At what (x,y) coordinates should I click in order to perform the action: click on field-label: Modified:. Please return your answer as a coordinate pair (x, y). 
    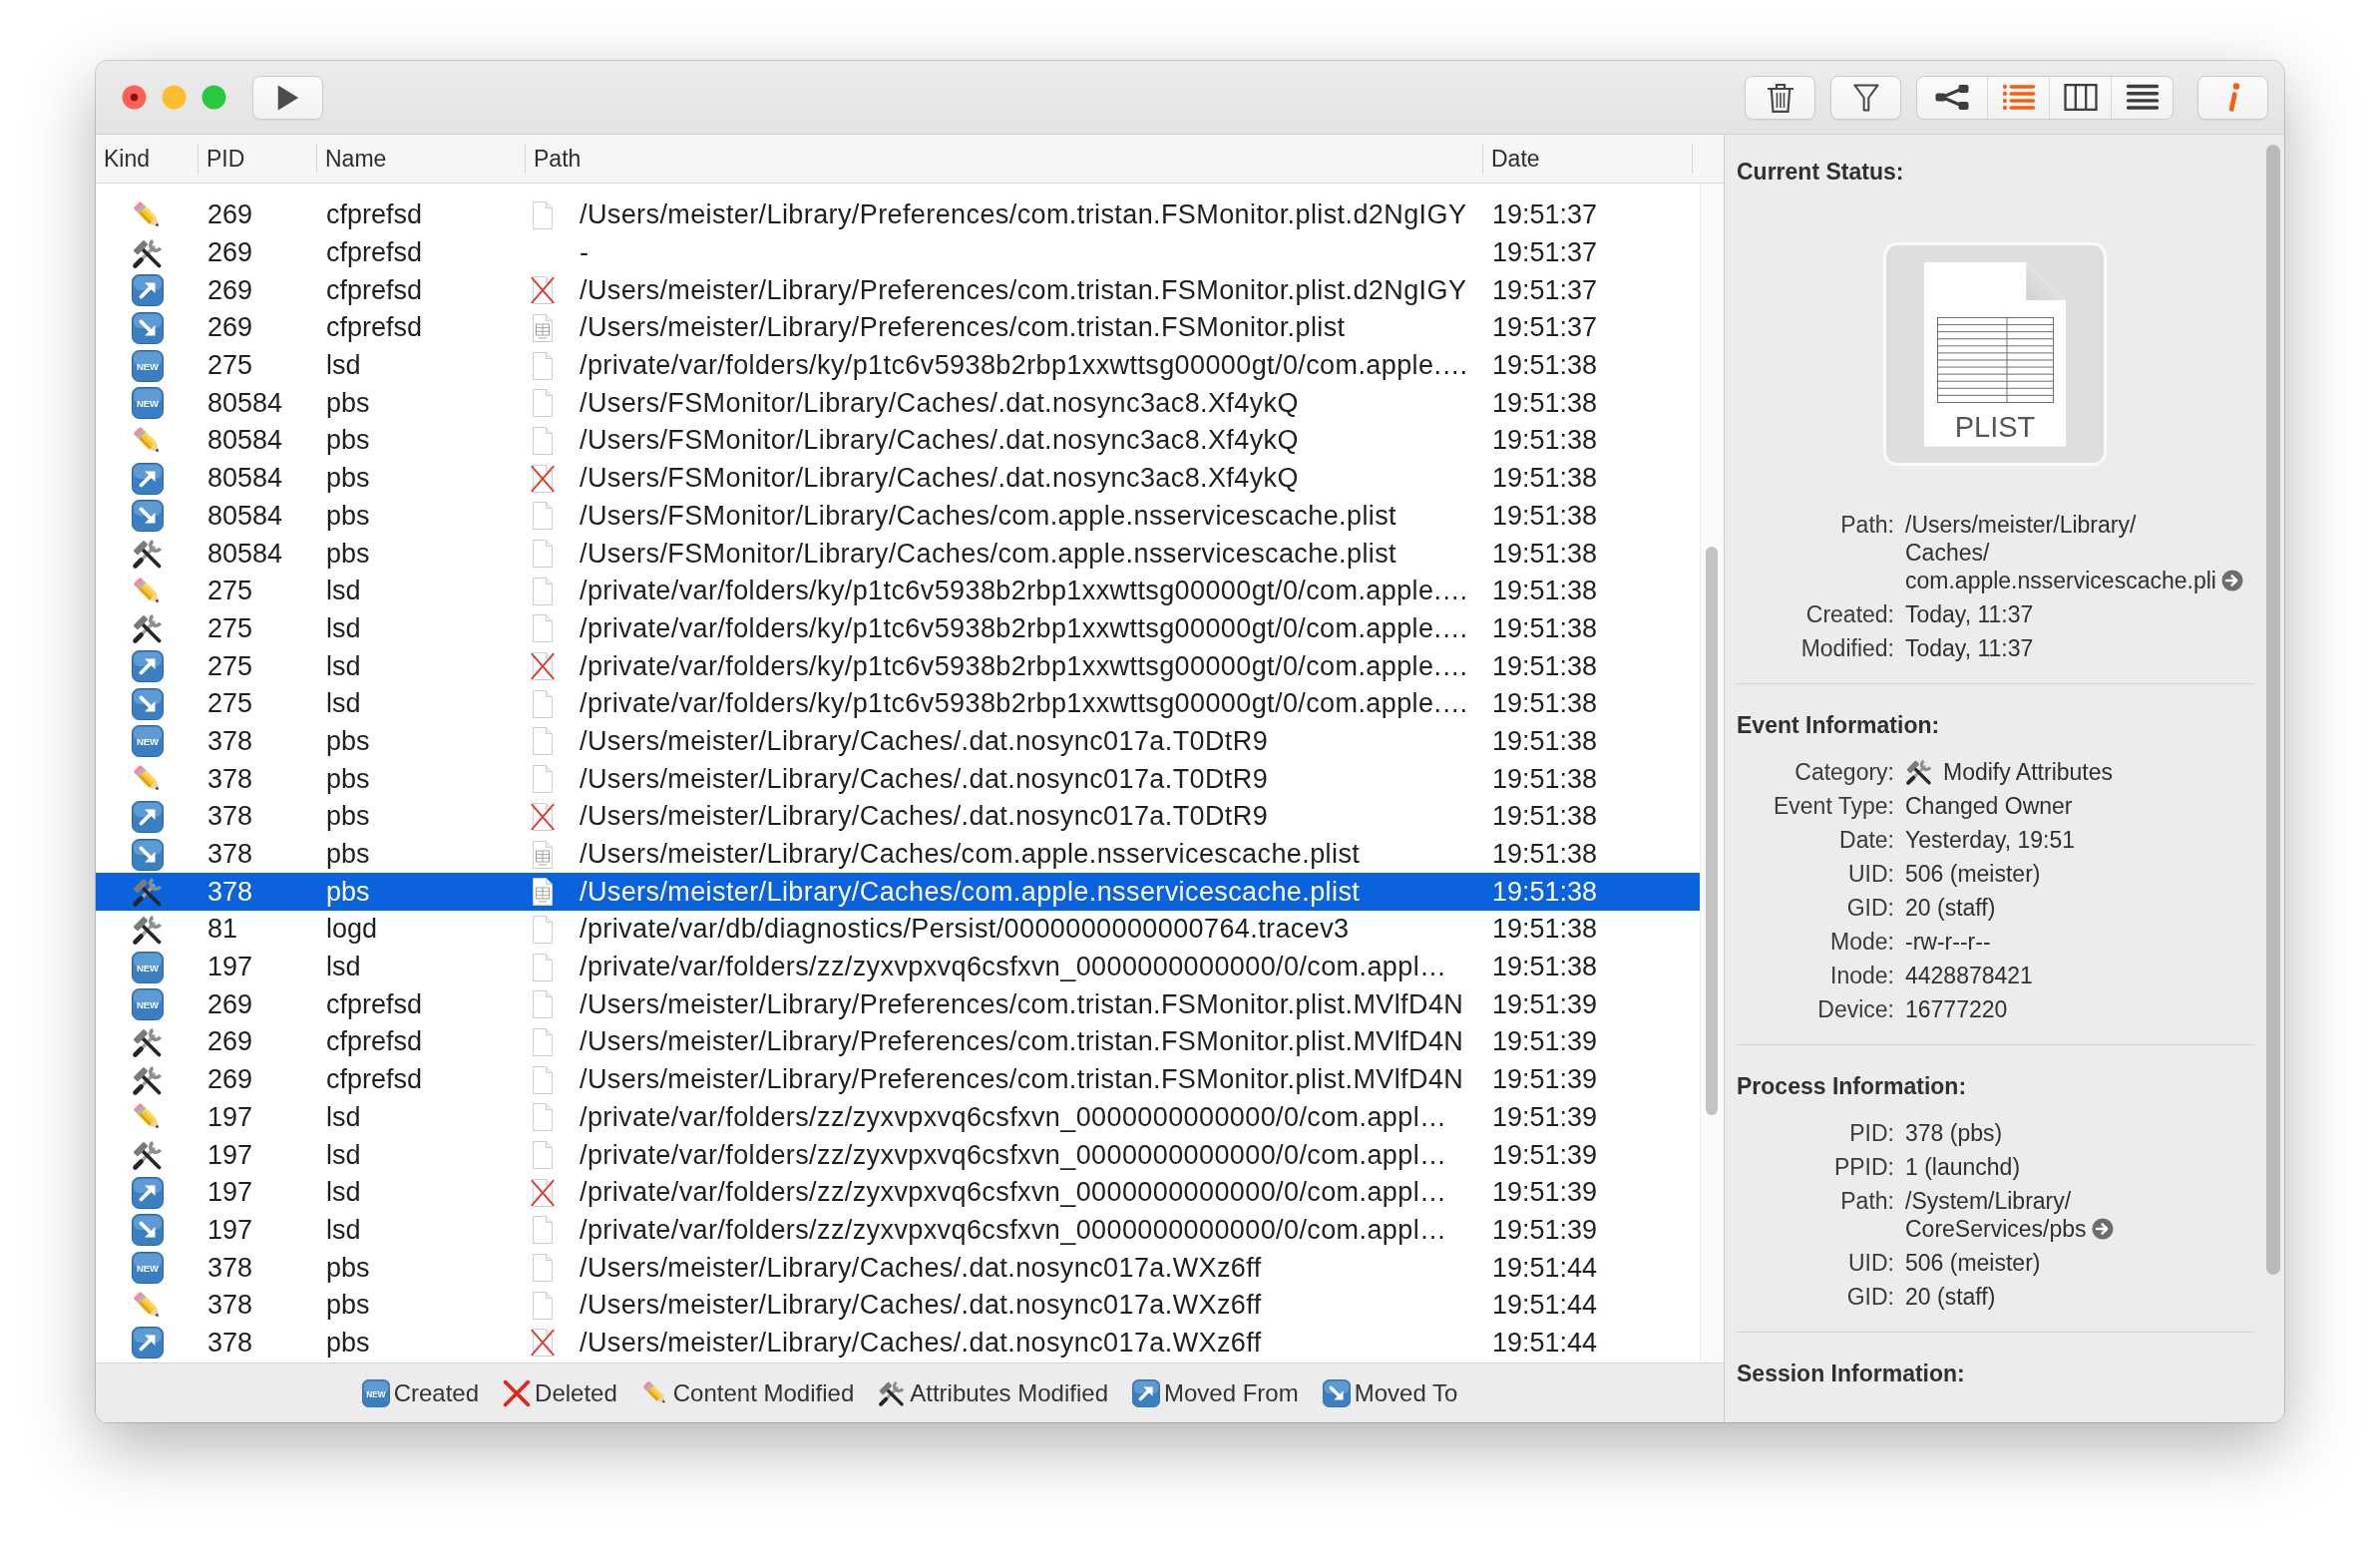
    Looking at the image, I should click on (1846, 648).